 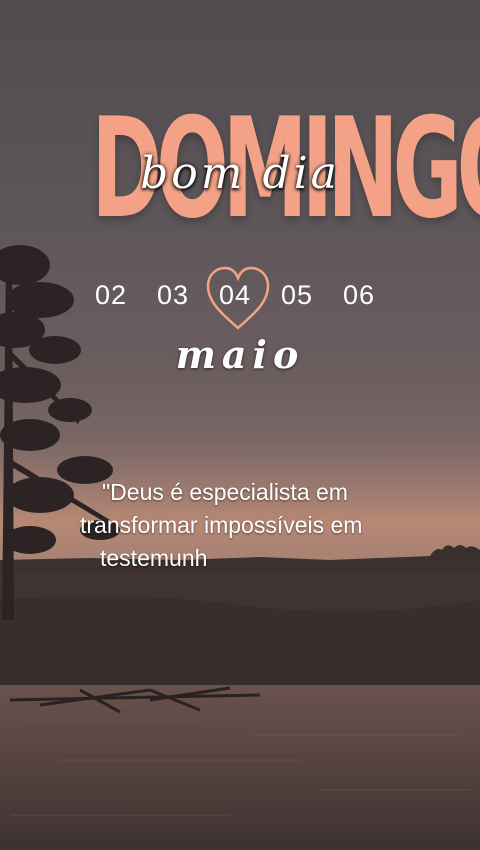 I want to click on quote-line: "Deus é especialista em, so click(x=225, y=492).